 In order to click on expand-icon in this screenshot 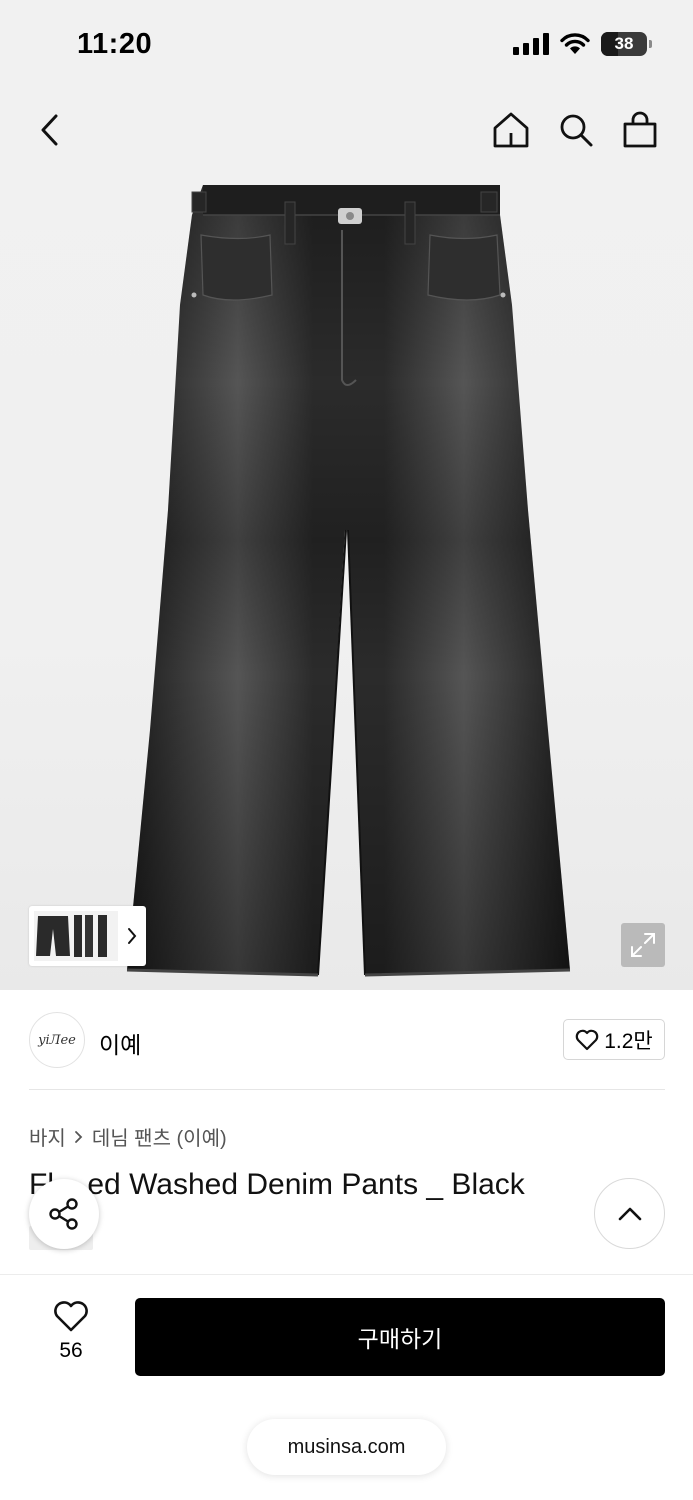, I will do `click(643, 945)`.